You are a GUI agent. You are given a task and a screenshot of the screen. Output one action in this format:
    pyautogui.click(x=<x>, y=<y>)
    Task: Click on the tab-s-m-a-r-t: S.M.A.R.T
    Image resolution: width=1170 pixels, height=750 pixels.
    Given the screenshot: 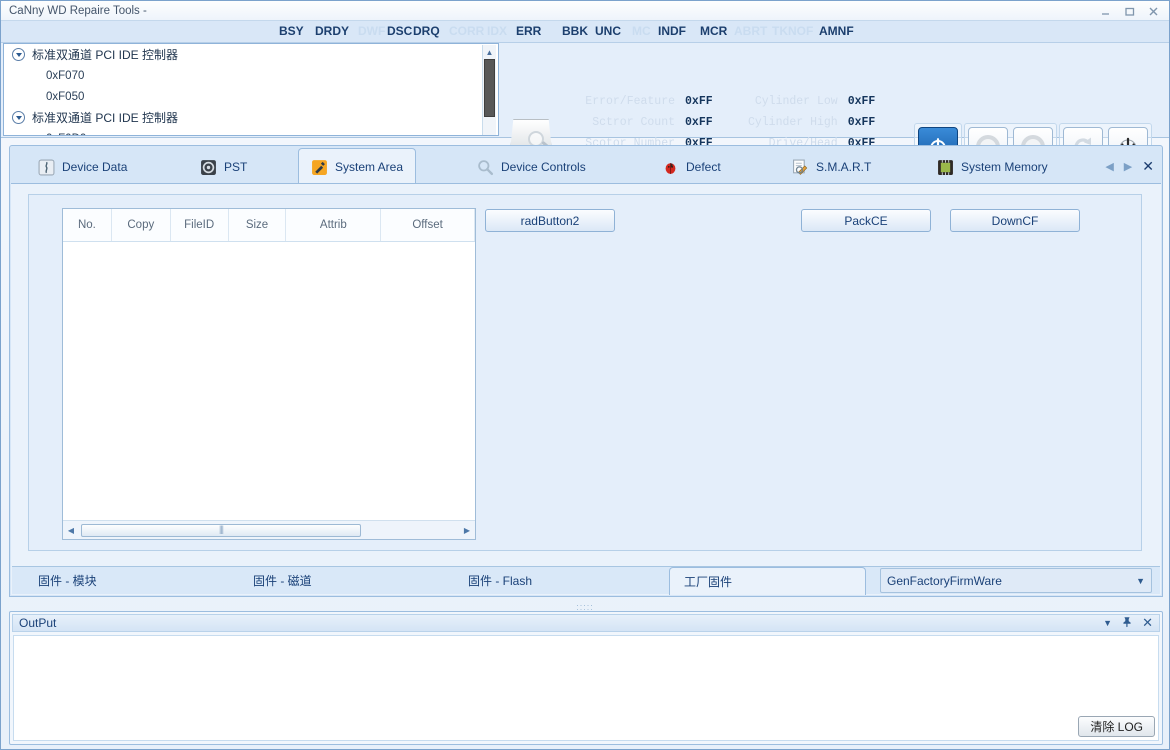 What is the action you would take?
    pyautogui.click(x=831, y=167)
    